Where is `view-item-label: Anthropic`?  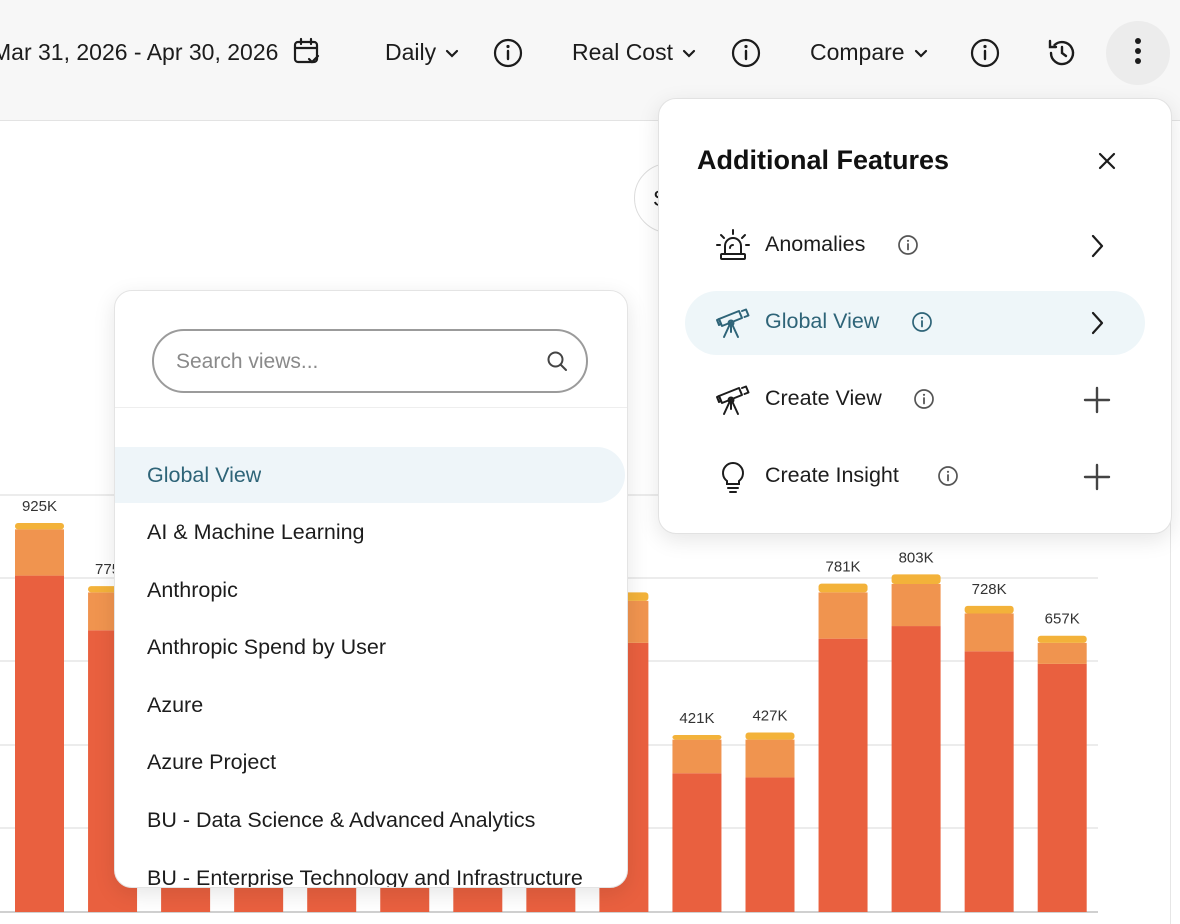 view-item-label: Anthropic is located at coordinates (192, 589).